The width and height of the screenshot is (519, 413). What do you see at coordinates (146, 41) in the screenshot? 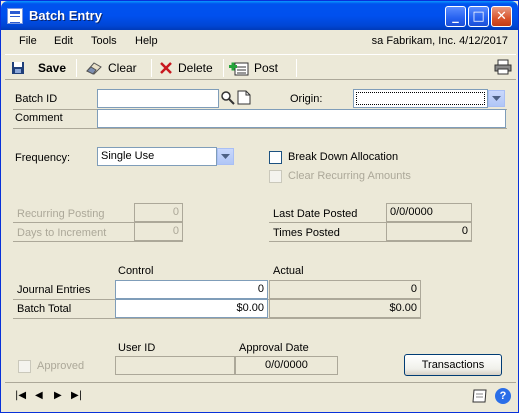
I see `menu-help: Help` at bounding box center [146, 41].